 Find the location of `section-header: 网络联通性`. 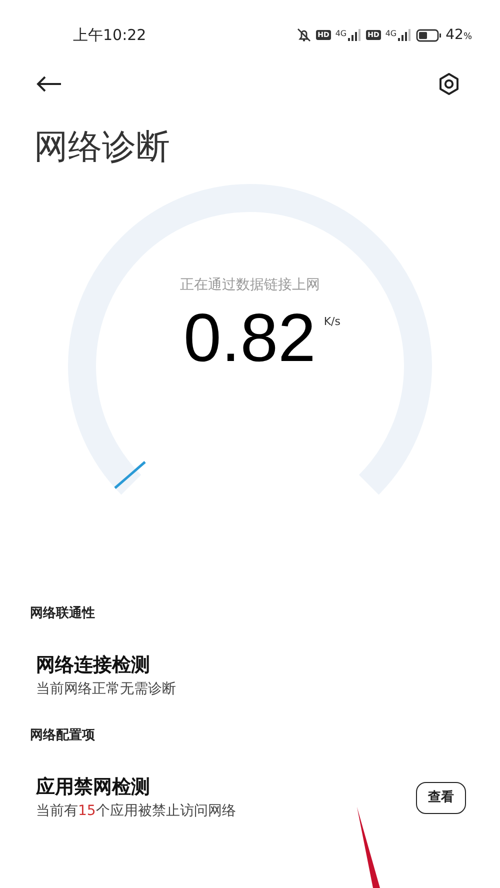

section-header: 网络联通性 is located at coordinates (62, 613).